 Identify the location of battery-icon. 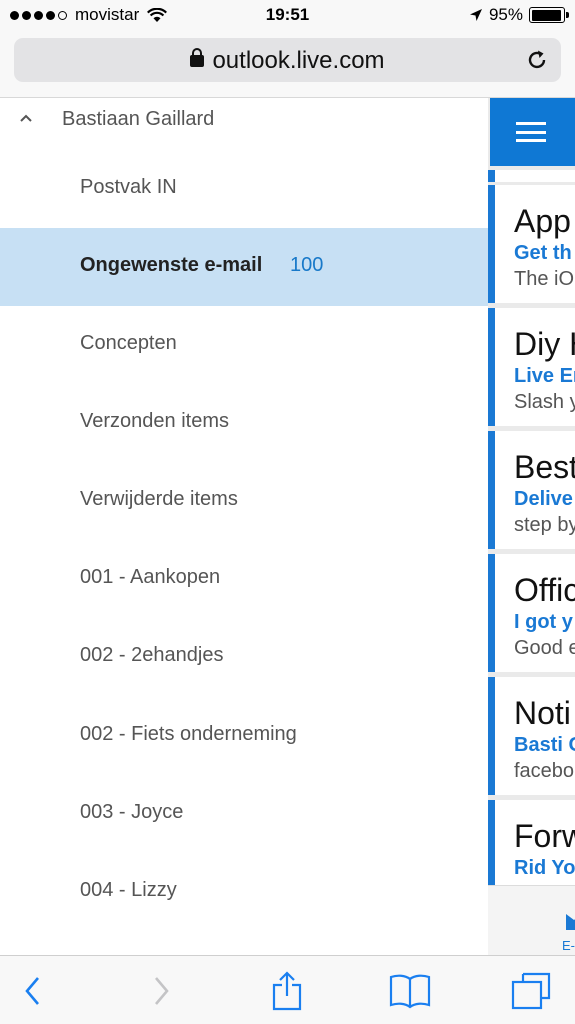
(549, 15).